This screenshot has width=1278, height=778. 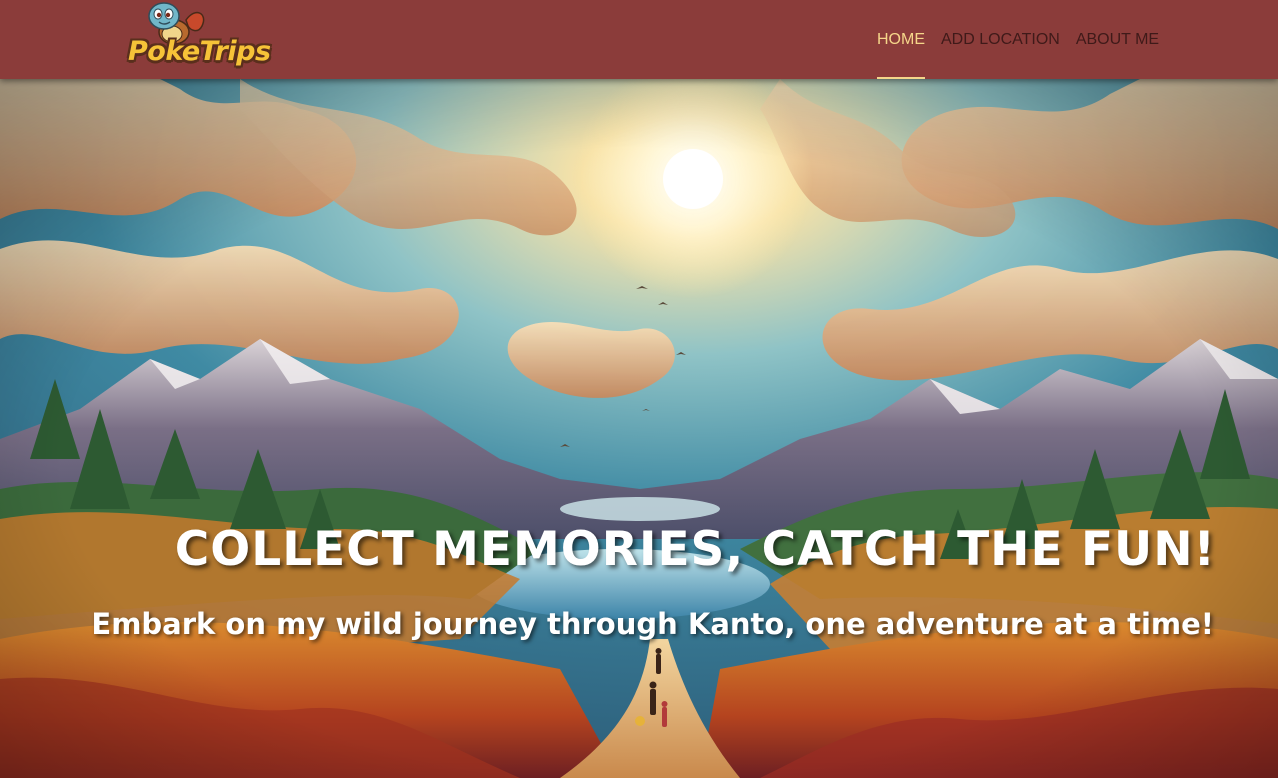 I want to click on main-nav: HOME ADD LOCATION ABOUT ME, so click(x=1026, y=39).